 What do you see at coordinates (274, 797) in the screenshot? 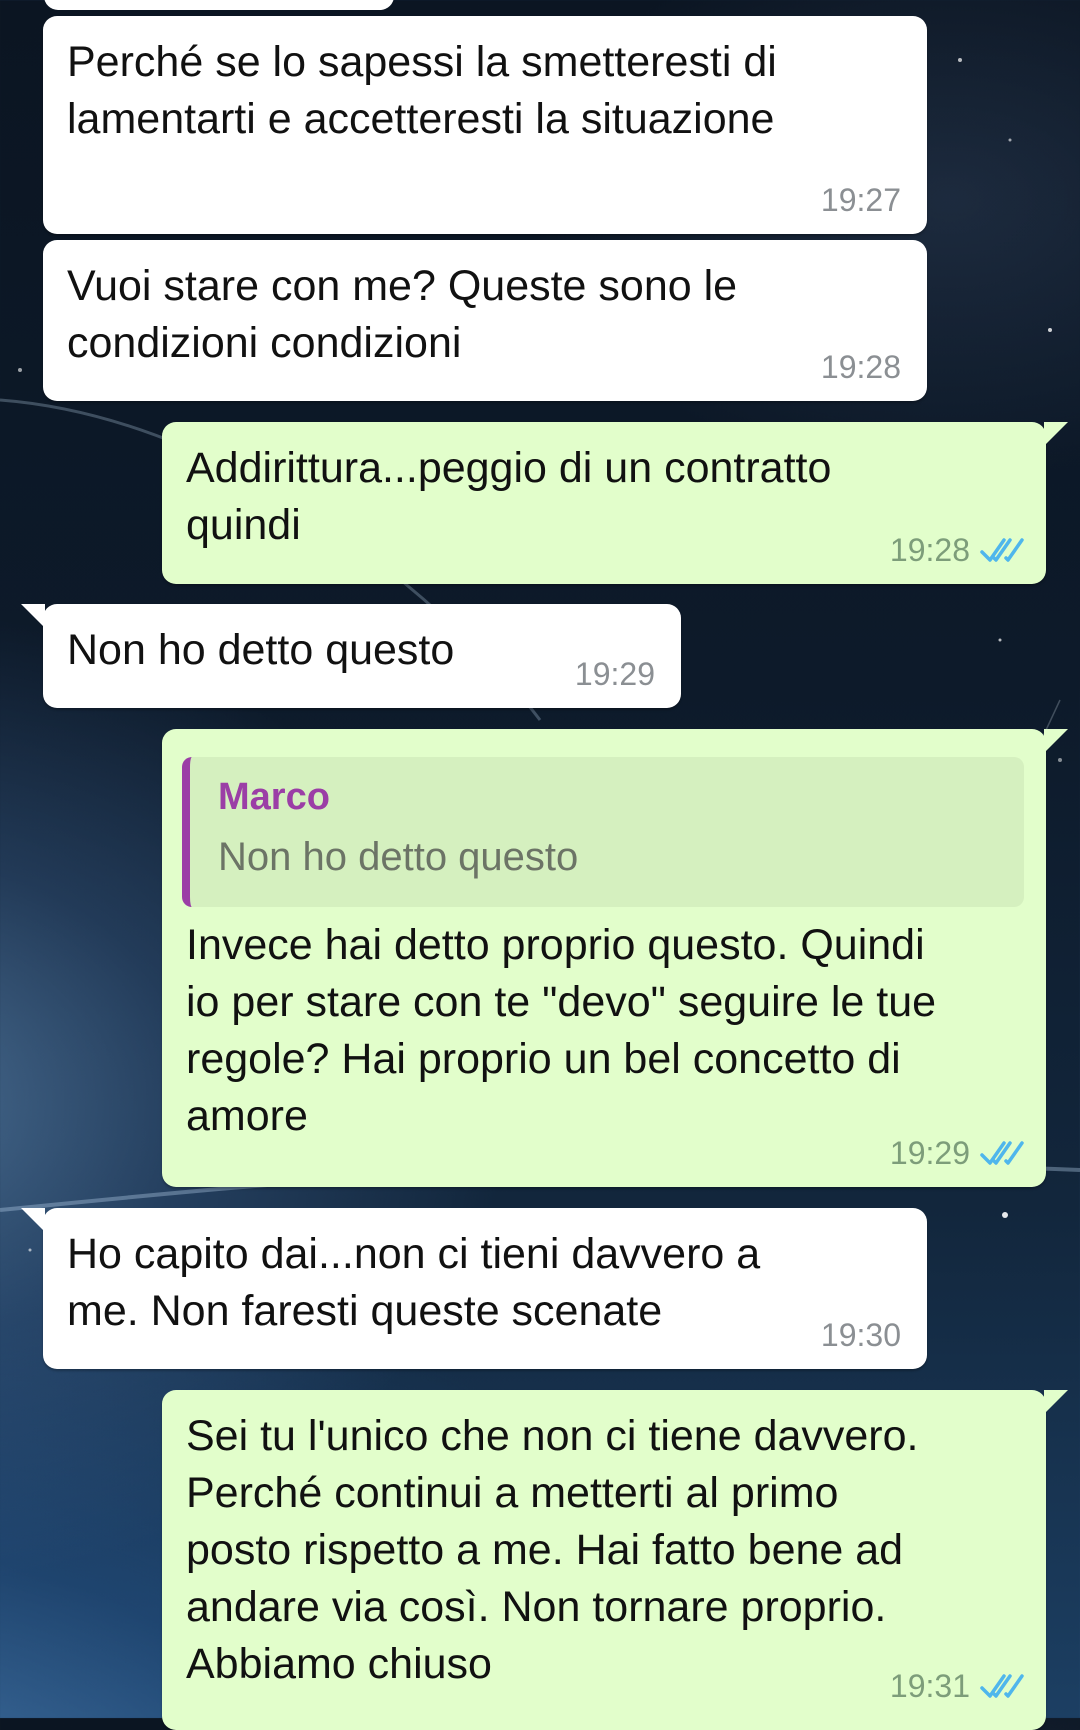
I see `quoted-author: Marco` at bounding box center [274, 797].